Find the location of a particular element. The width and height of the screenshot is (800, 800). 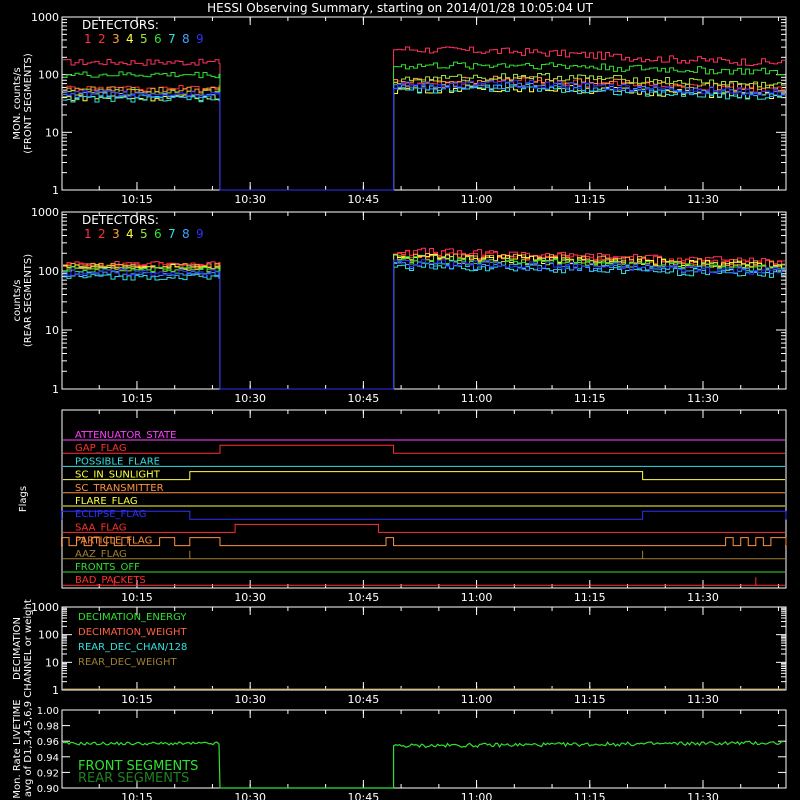

flag-label: SAA_FLAG is located at coordinates (100, 527).